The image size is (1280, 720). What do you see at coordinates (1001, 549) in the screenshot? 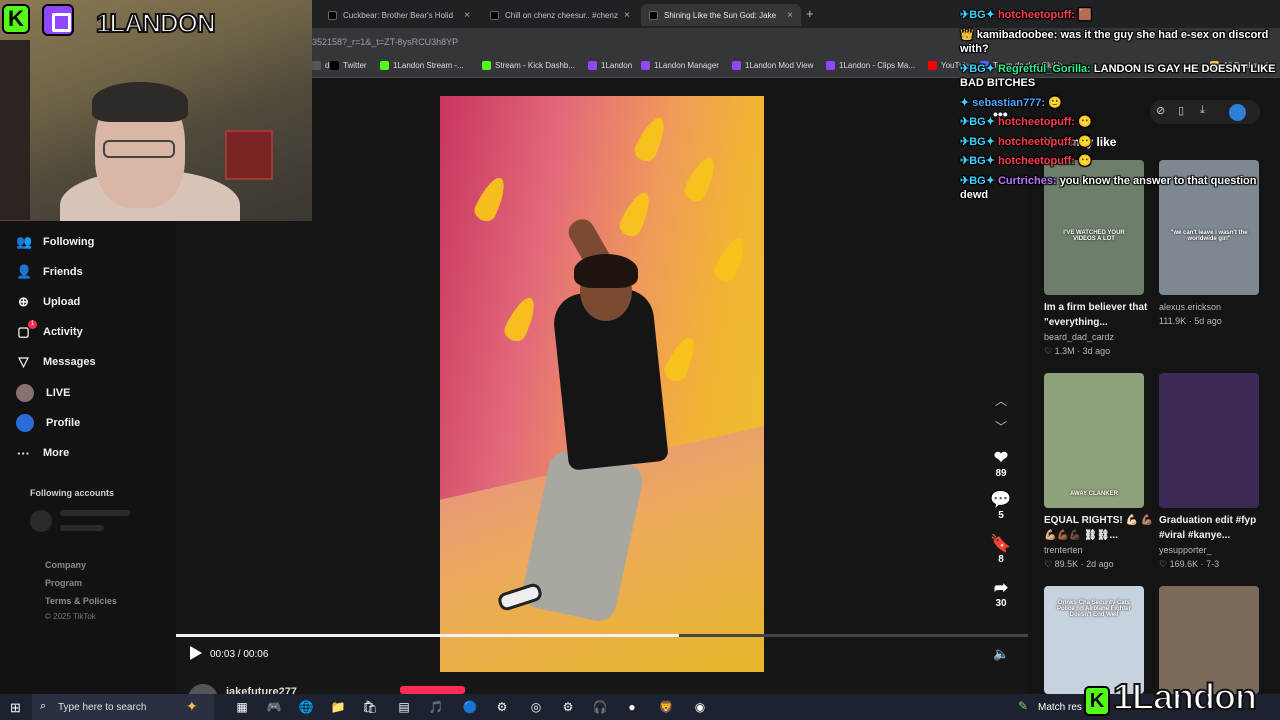
I see `save-button: 🔖 8` at bounding box center [1001, 549].